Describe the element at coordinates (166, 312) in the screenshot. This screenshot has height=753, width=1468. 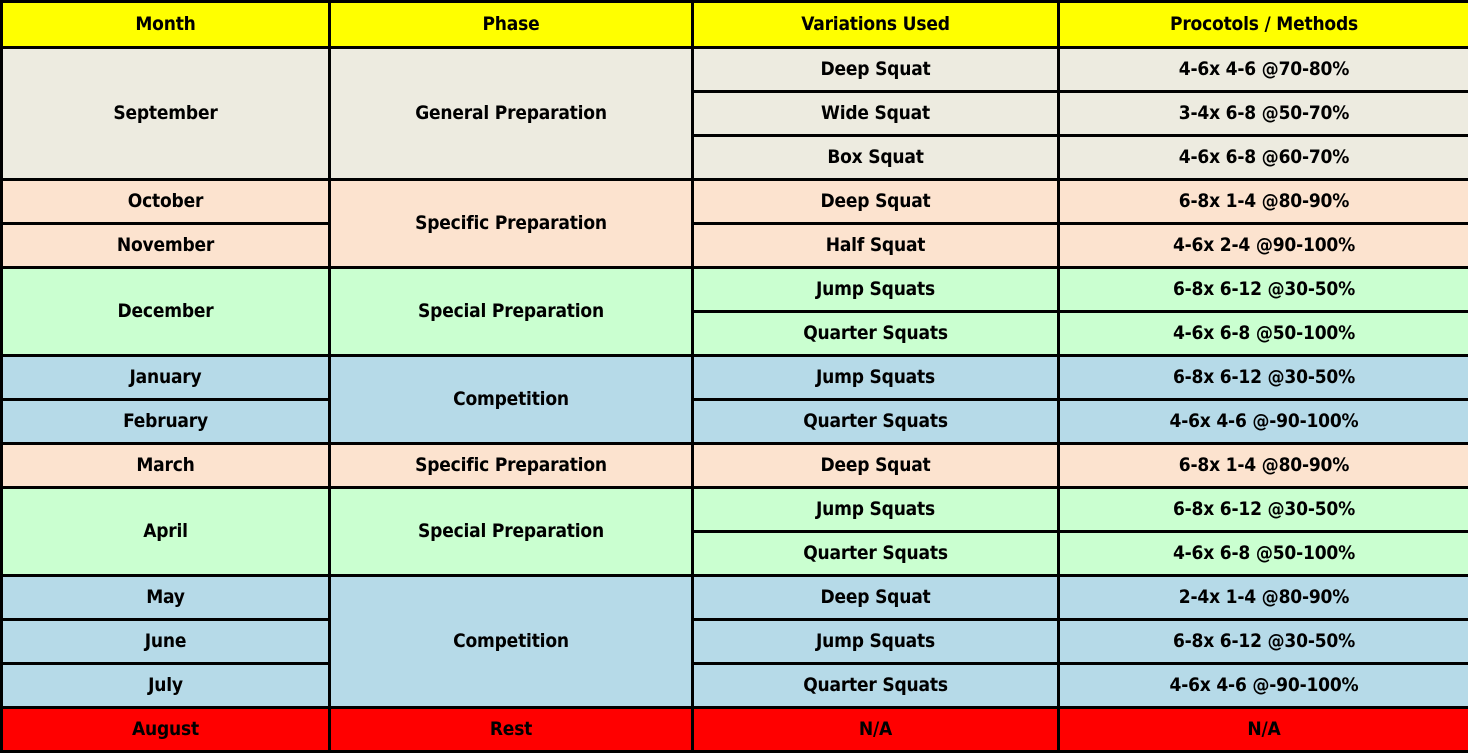
I see `cell-month: December` at that location.